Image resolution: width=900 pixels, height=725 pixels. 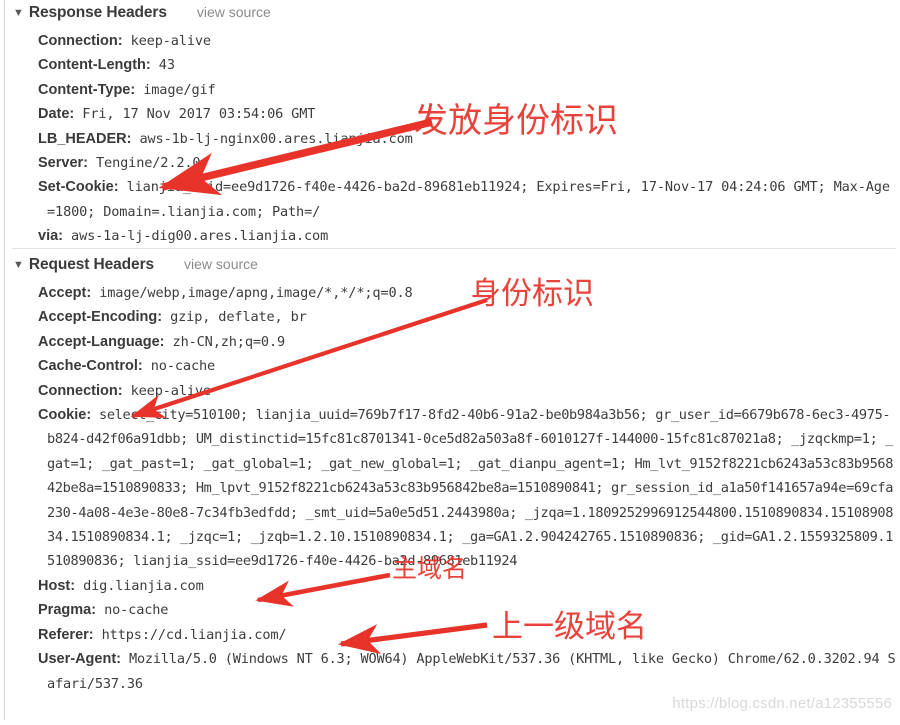 What do you see at coordinates (97, 12) in the screenshot?
I see `response-headers-title: Response Headers` at bounding box center [97, 12].